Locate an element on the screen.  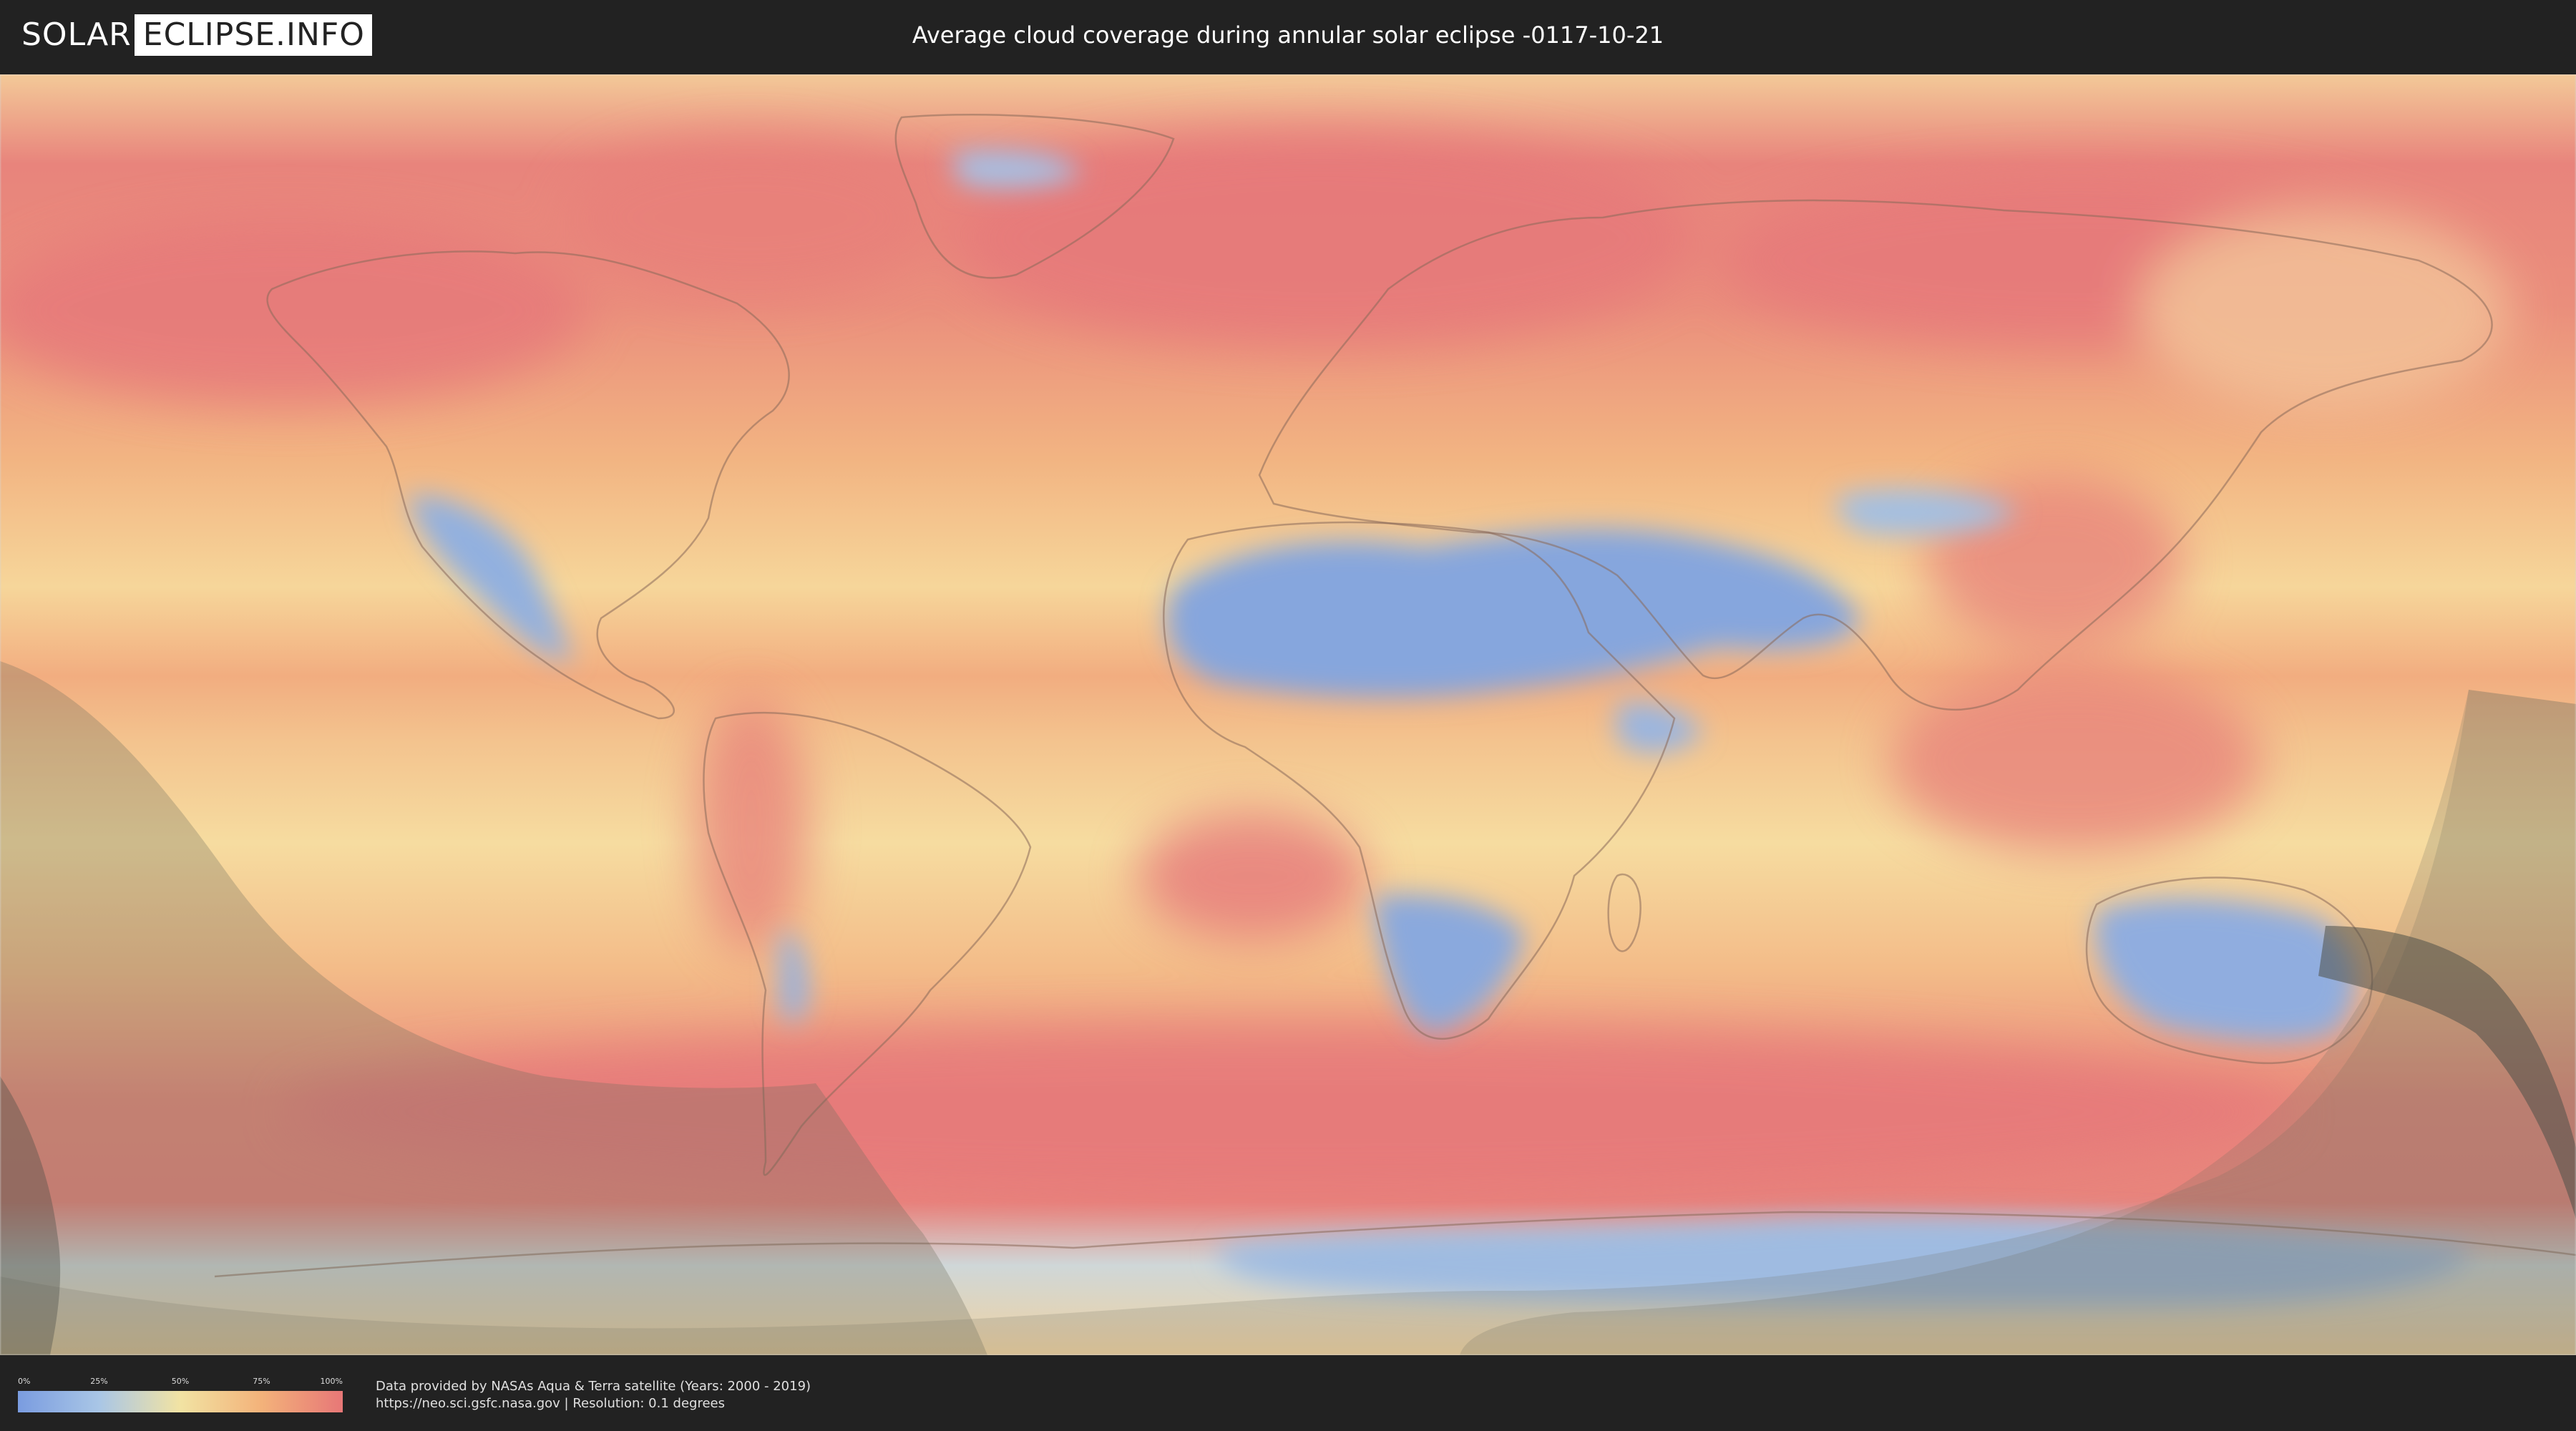
legend-ticks: 0% 25% 50% 75% 100% is located at coordinates (180, 1383).